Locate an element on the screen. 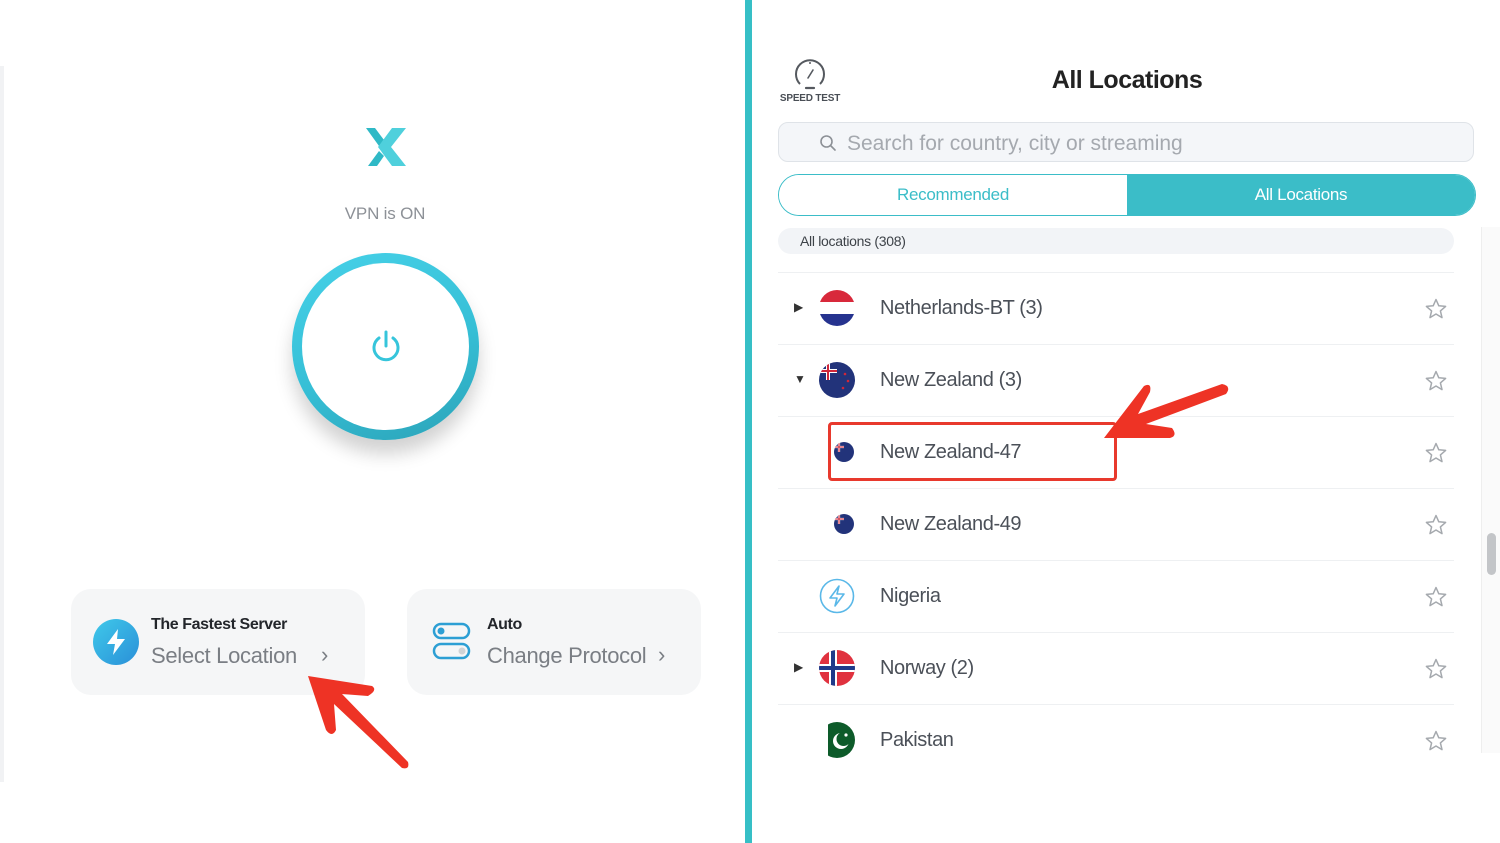 Image resolution: width=1500 pixels, height=843 pixels. page-title: All Locations is located at coordinates (1127, 80).